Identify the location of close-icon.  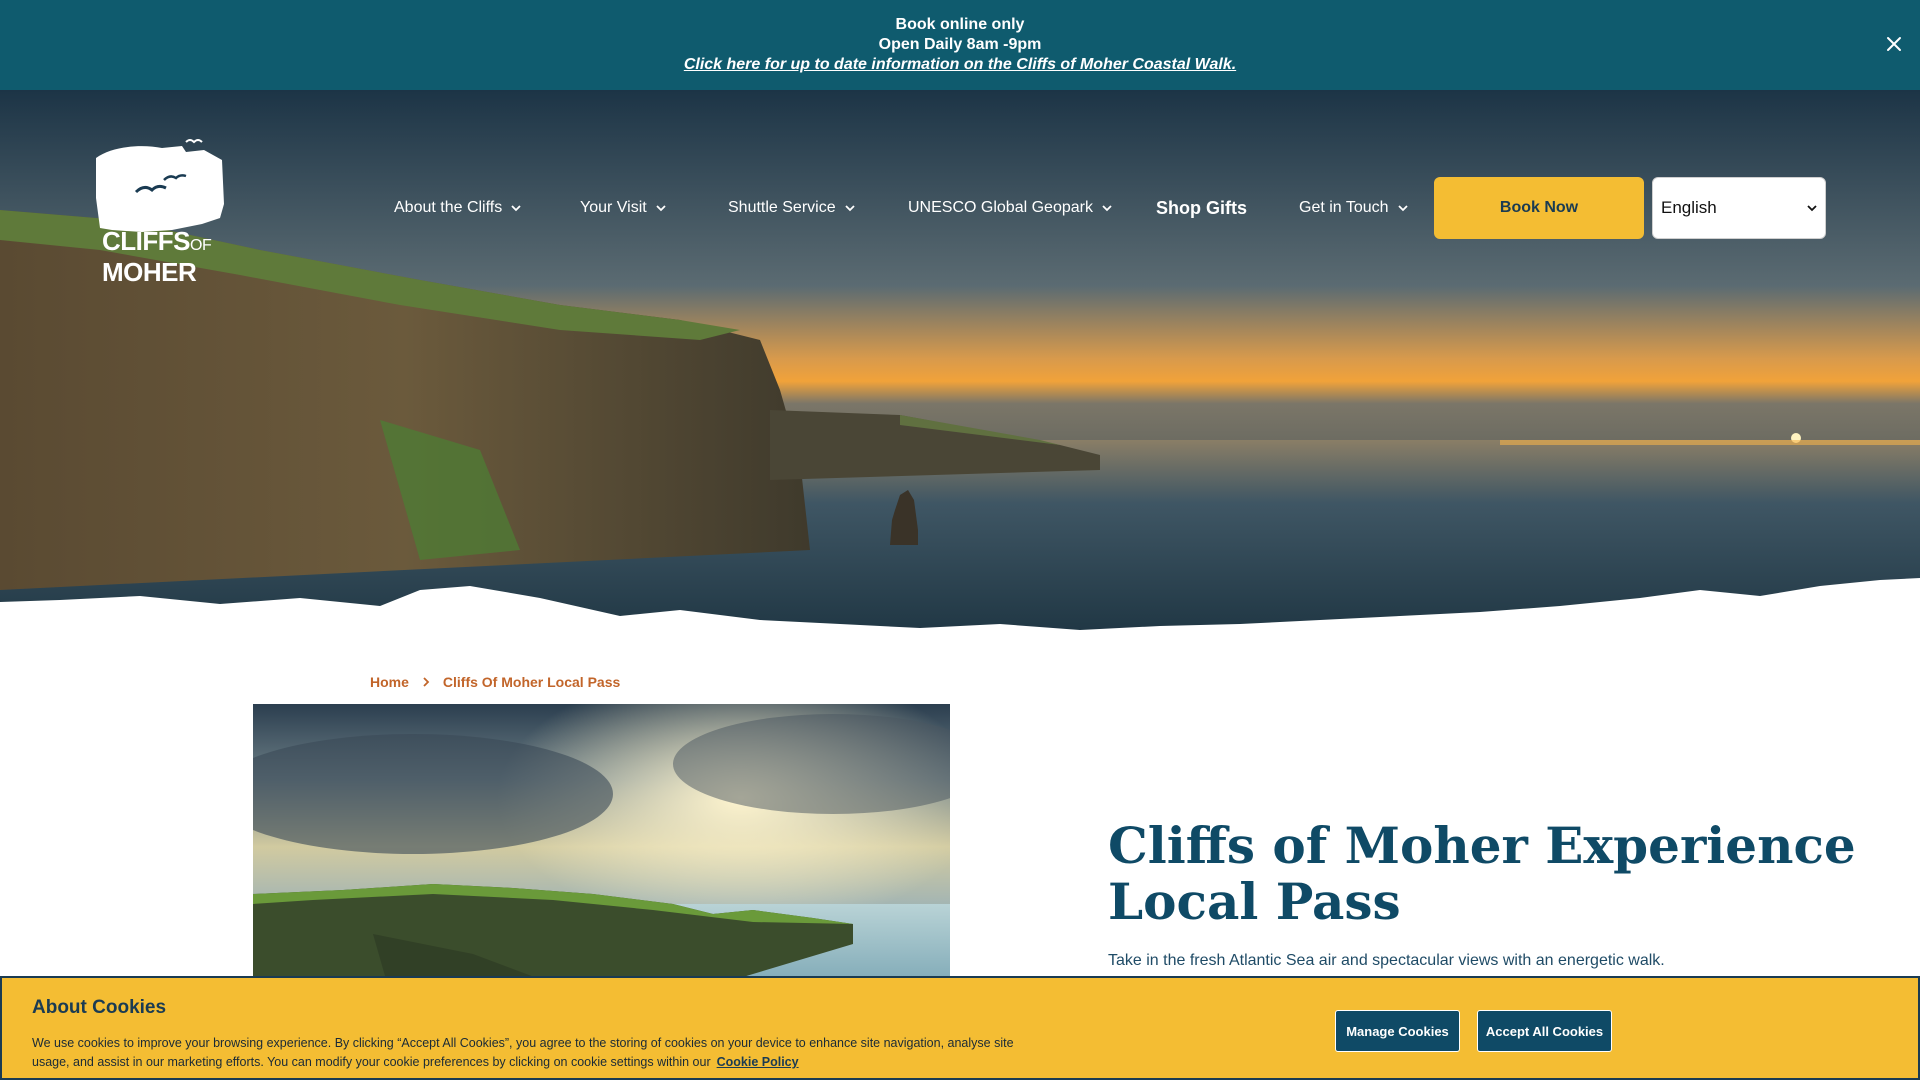
(1894, 44).